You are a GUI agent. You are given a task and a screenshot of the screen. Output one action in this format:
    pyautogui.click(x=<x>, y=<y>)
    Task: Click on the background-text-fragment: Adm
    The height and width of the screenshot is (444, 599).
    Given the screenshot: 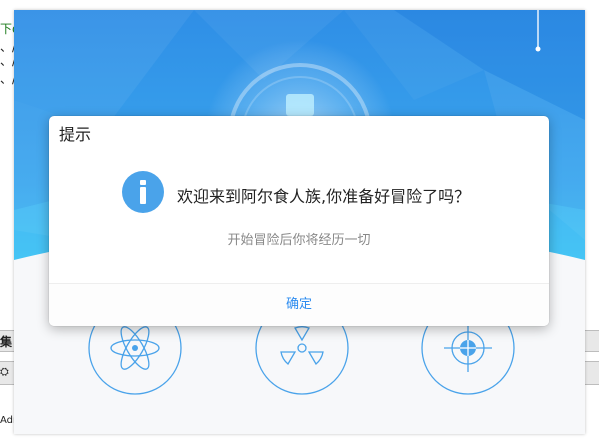 What is the action you would take?
    pyautogui.click(x=7, y=420)
    